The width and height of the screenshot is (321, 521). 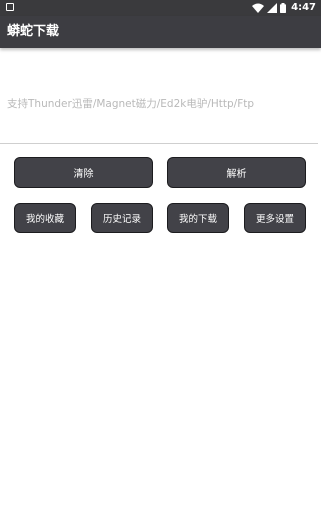 What do you see at coordinates (33, 31) in the screenshot?
I see `app-title: 蟒蛇下载` at bounding box center [33, 31].